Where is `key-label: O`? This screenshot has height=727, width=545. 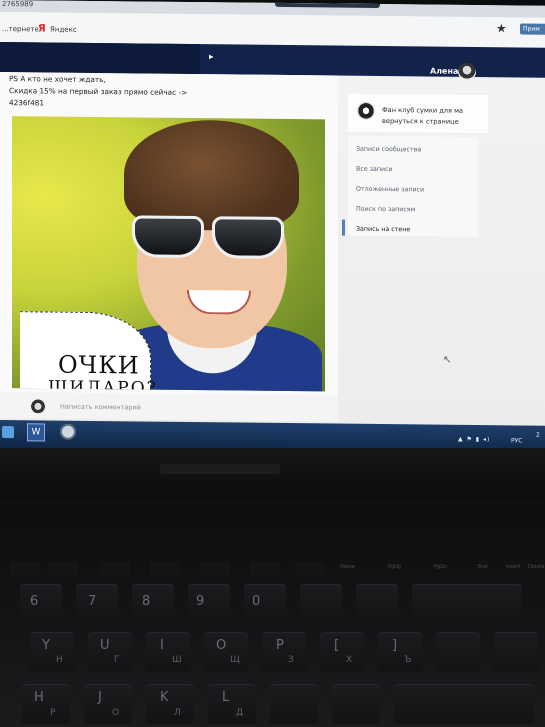
key-label: O is located at coordinates (221, 645).